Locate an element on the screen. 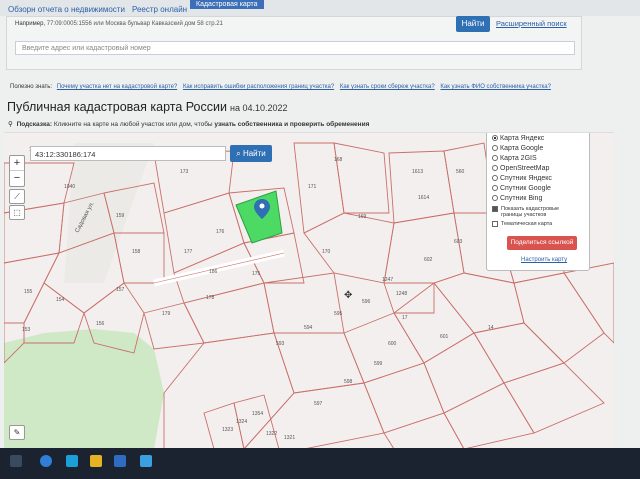  parcel-label: 593 is located at coordinates (280, 344).